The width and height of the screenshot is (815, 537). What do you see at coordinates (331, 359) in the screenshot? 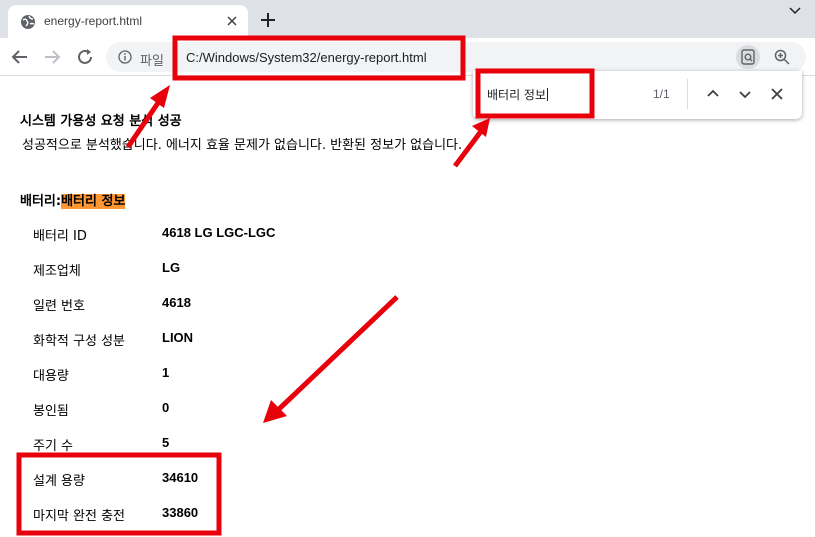
I see `arrow-to-capacity` at bounding box center [331, 359].